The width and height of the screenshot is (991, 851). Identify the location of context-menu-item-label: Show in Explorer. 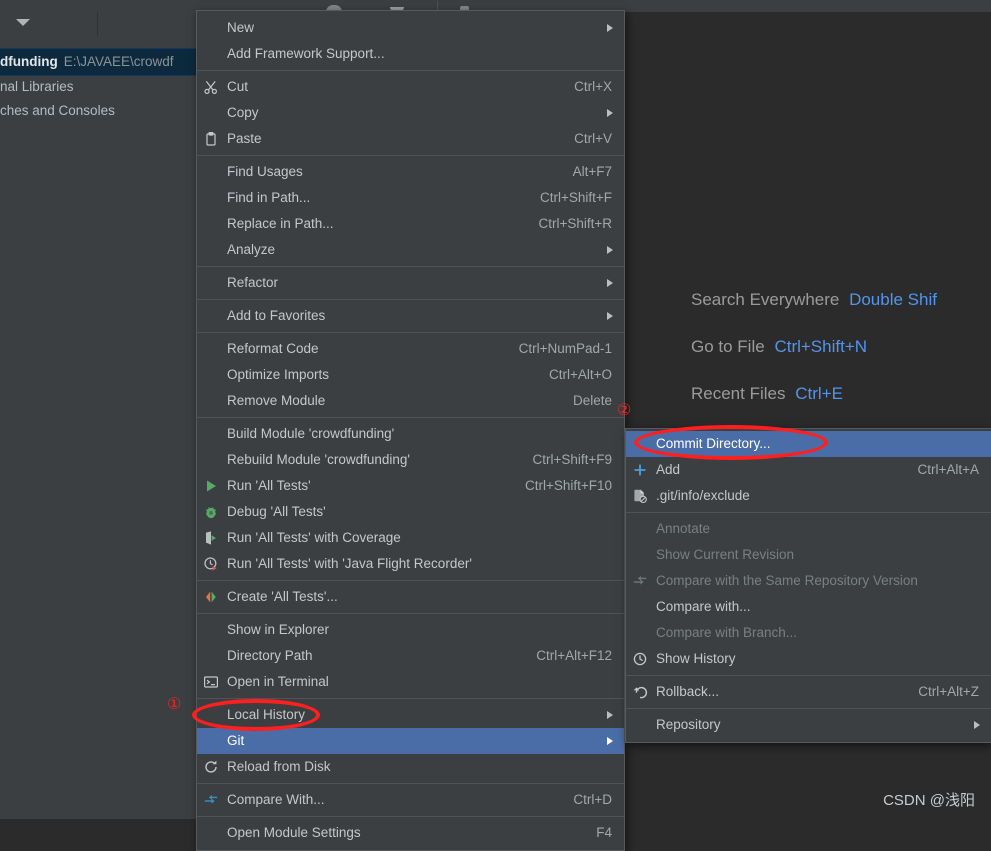
(278, 629).